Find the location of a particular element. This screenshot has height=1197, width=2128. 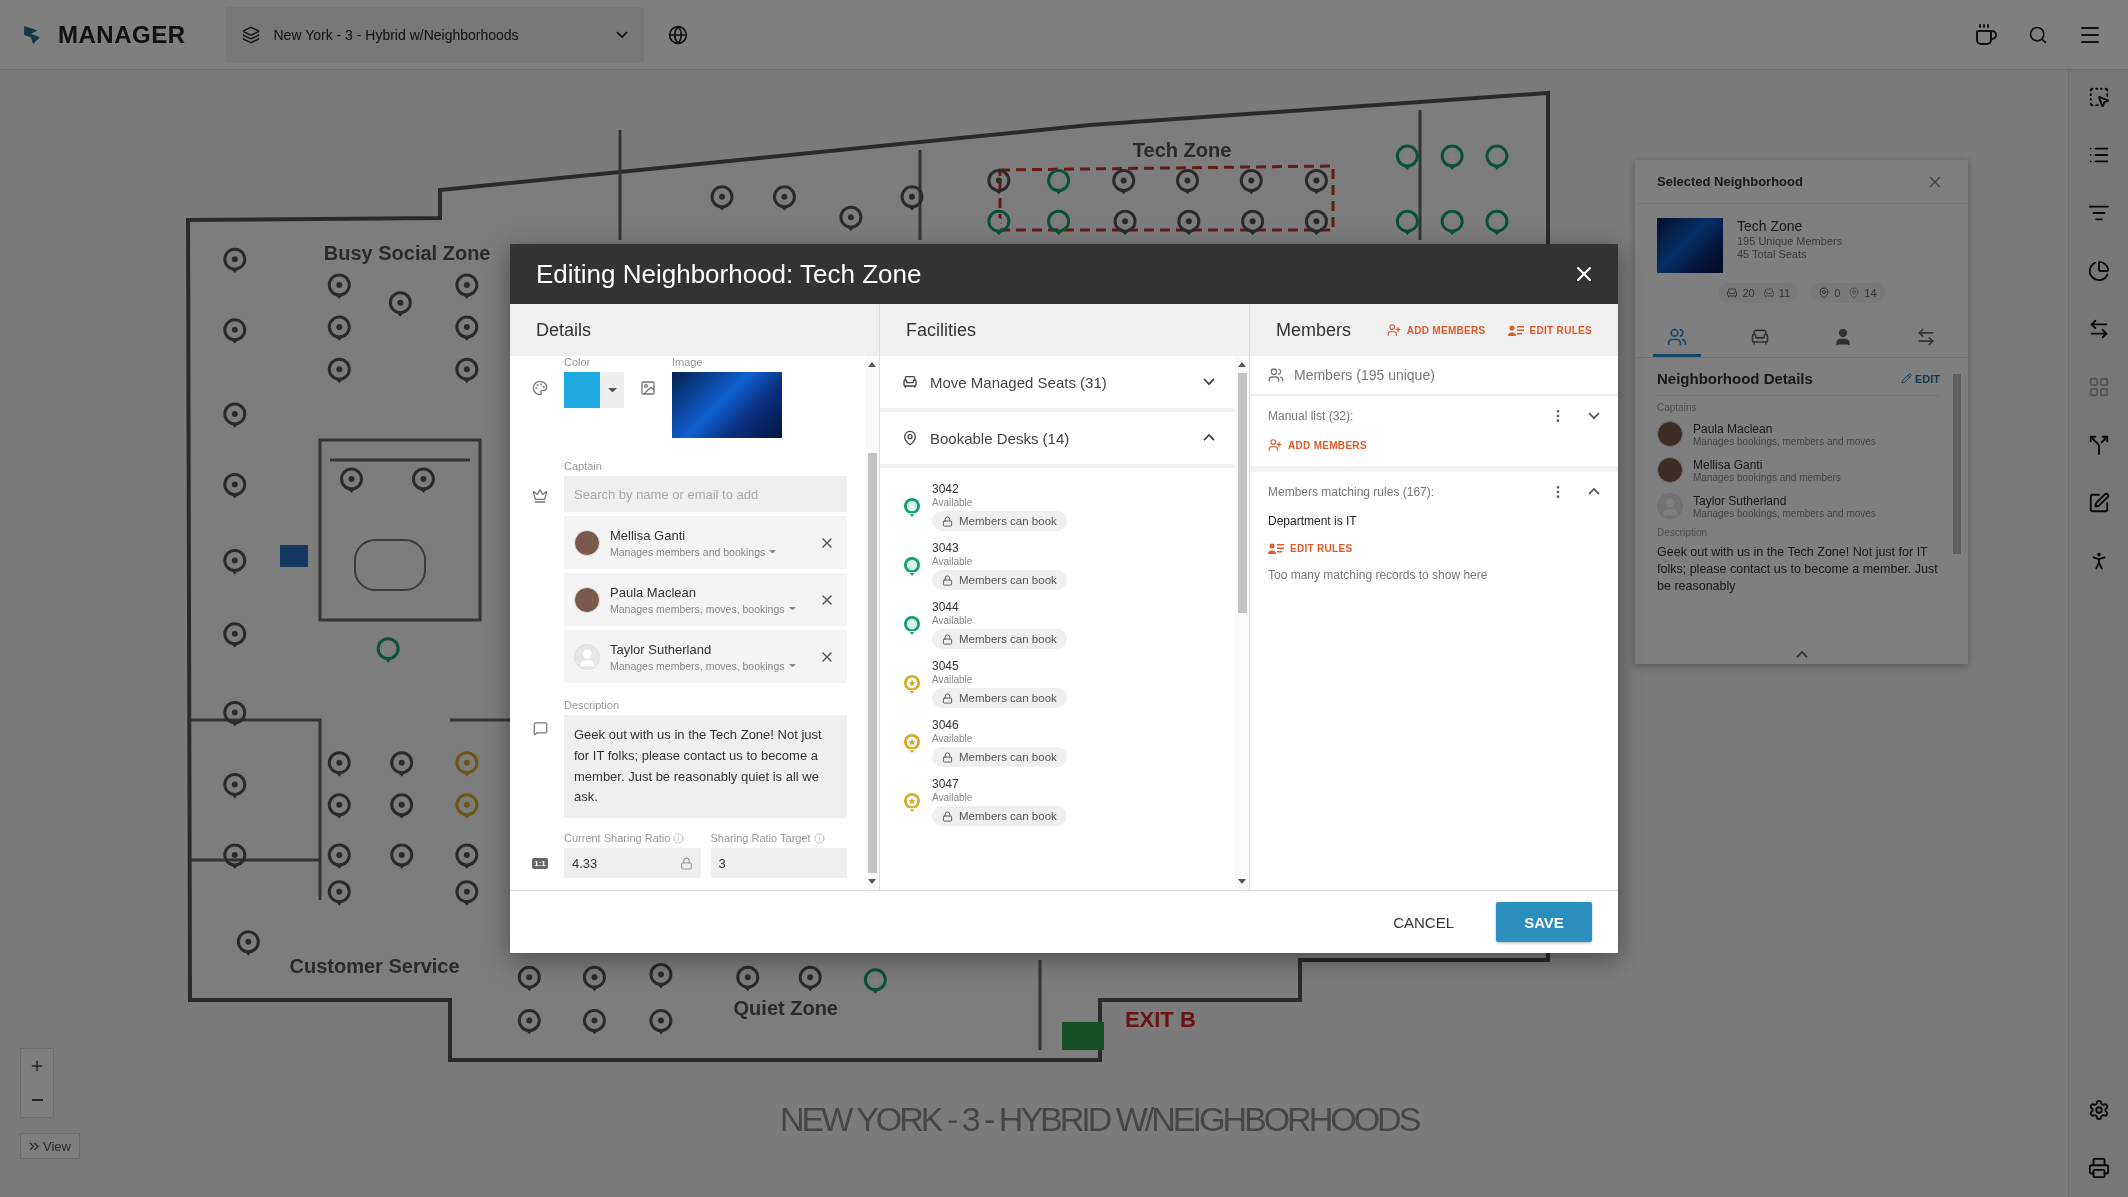

minus-icon is located at coordinates (37, 1100).